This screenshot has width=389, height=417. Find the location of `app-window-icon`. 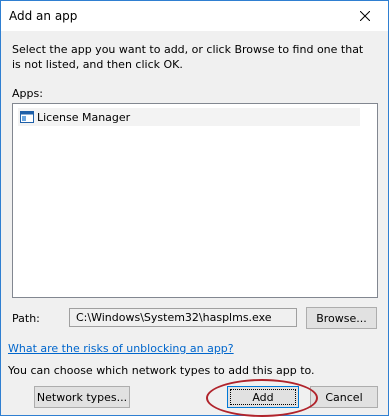

app-window-icon is located at coordinates (27, 117).